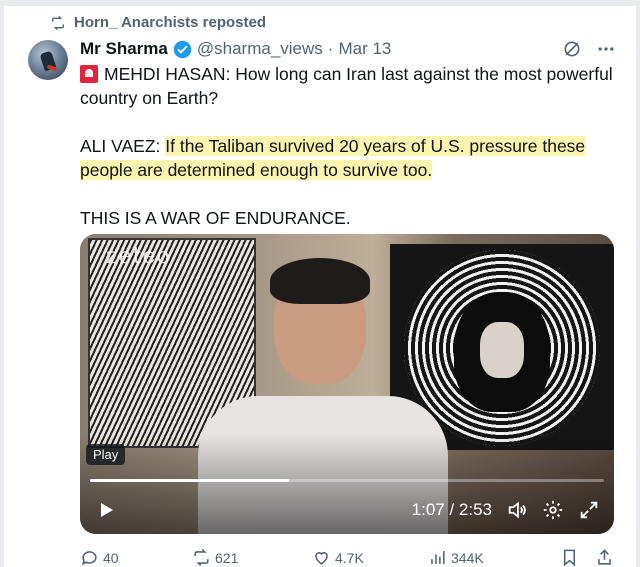 This screenshot has height=567, width=640. What do you see at coordinates (487, 557) in the screenshot?
I see `views-button: 344K` at bounding box center [487, 557].